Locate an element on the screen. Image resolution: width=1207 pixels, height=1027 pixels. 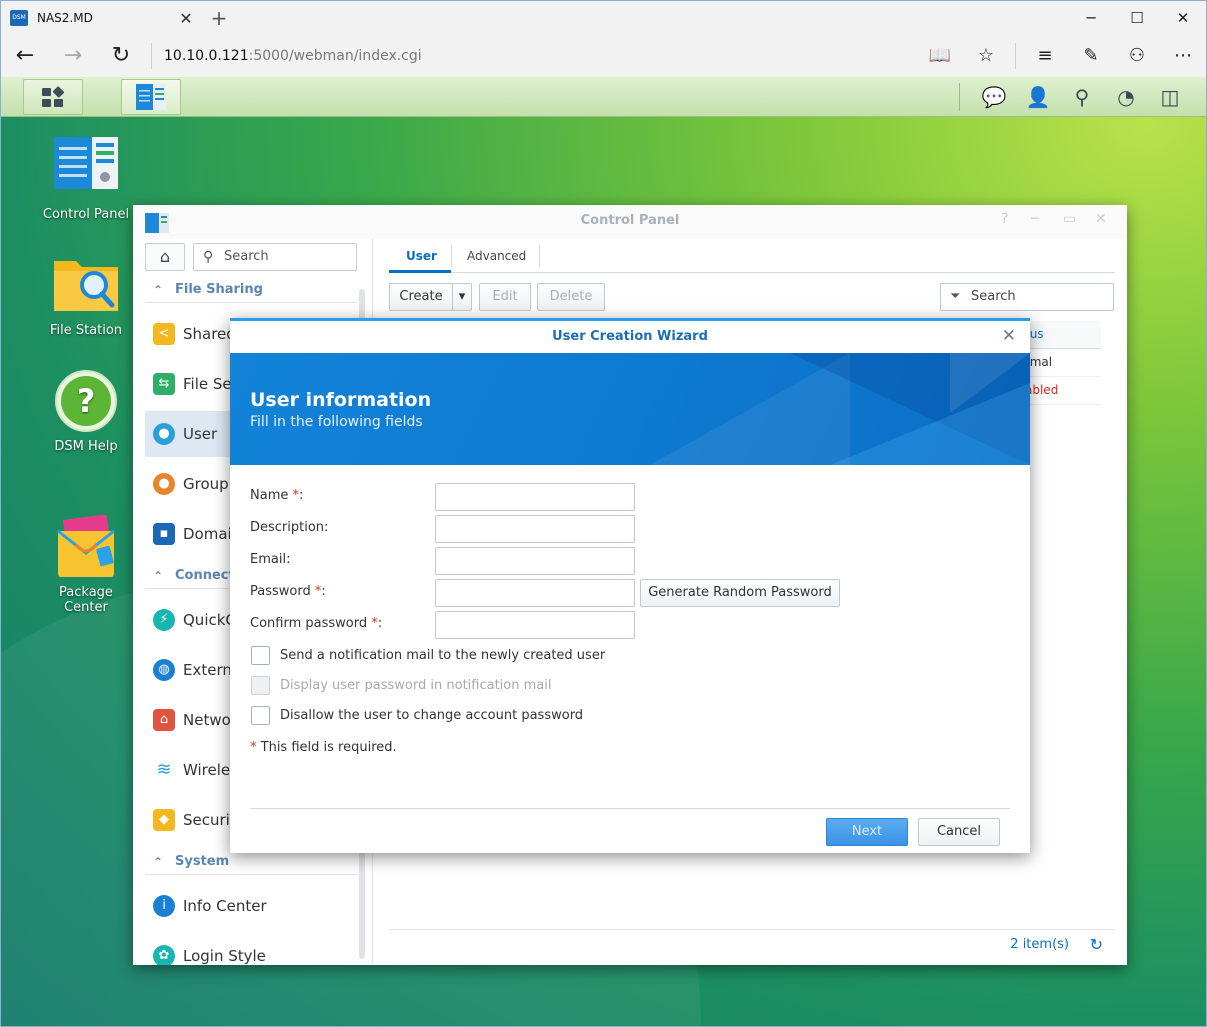
required-note: * This field is required. is located at coordinates (323, 747).